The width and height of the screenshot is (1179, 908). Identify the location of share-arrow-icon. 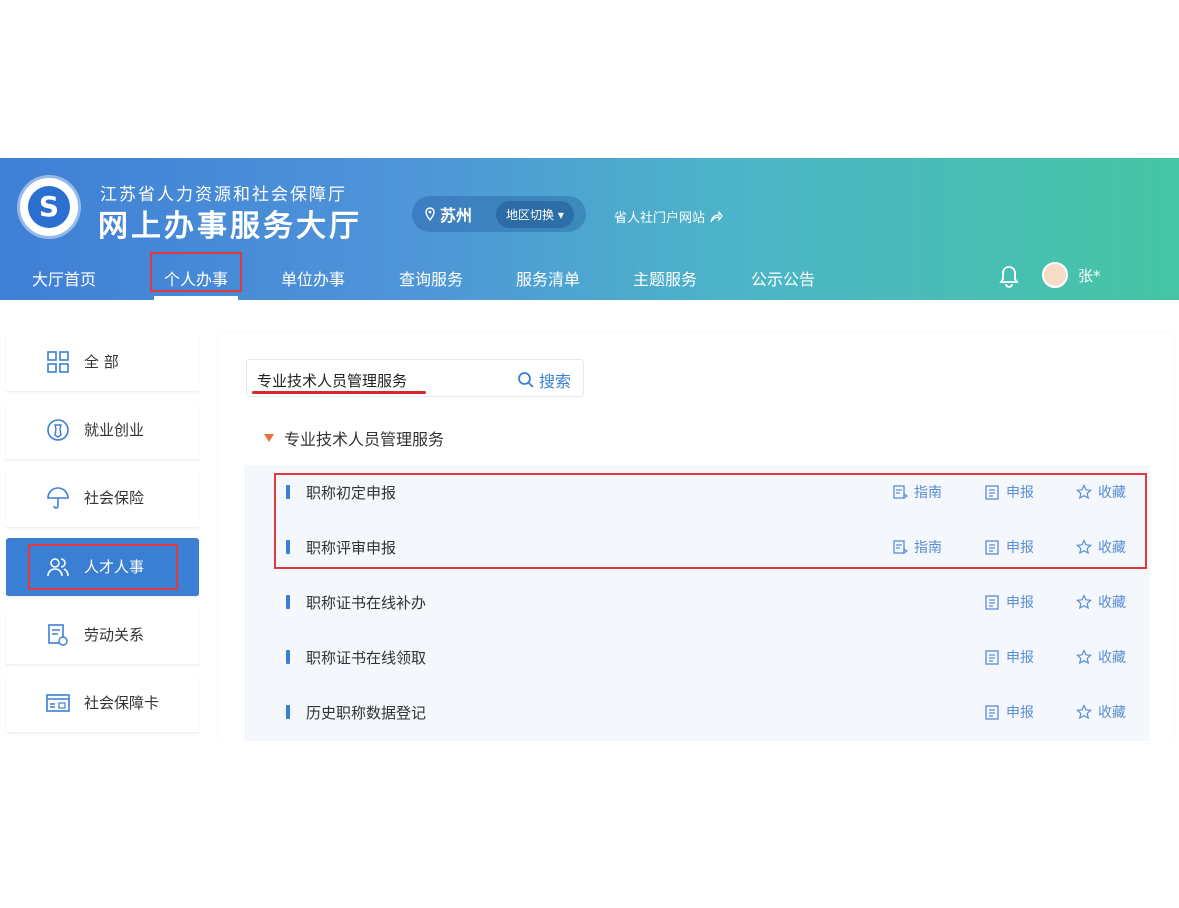
(716, 216).